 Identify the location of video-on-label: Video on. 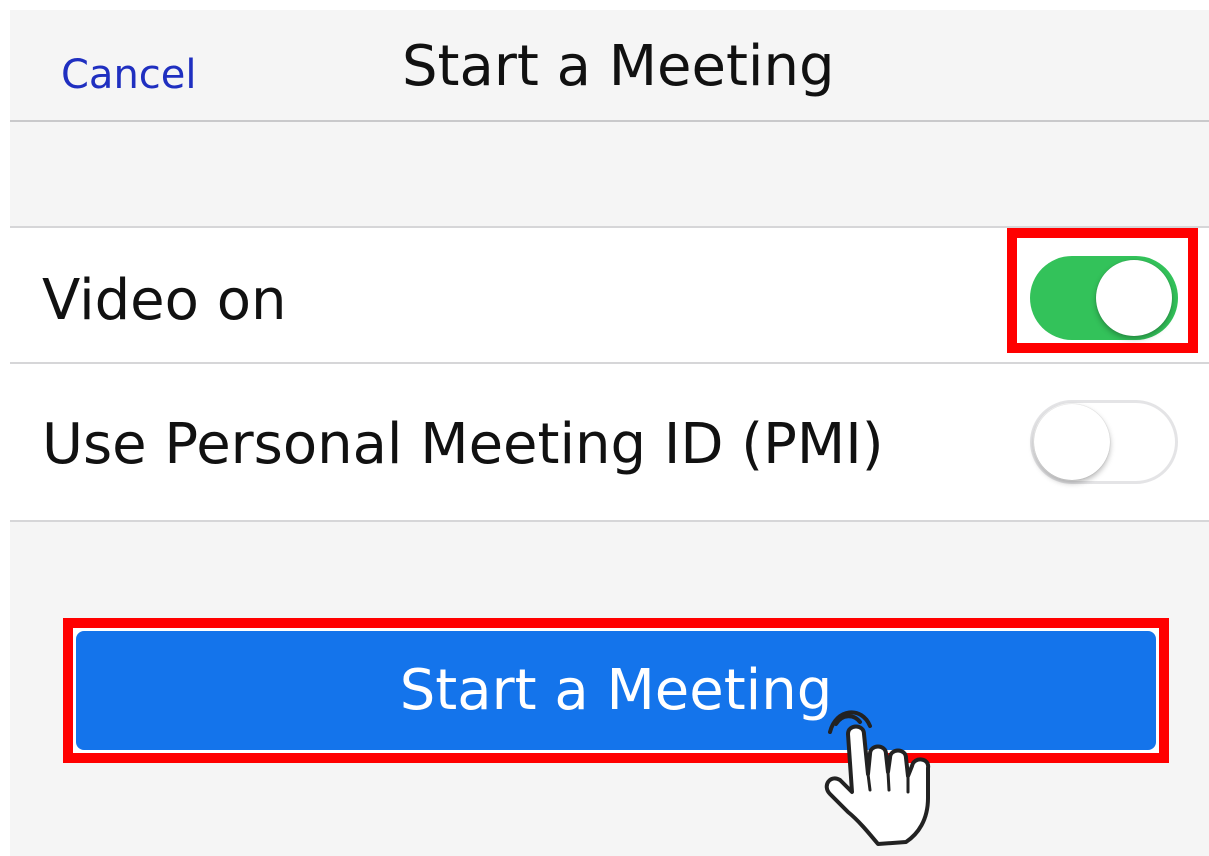
(164, 300).